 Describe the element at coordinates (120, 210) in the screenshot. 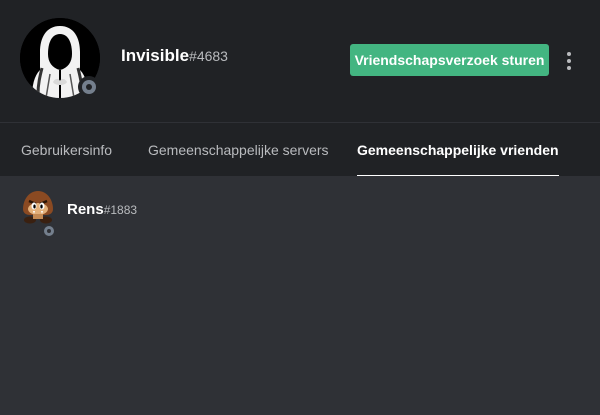

I see `friend-discriminator: #1883` at that location.